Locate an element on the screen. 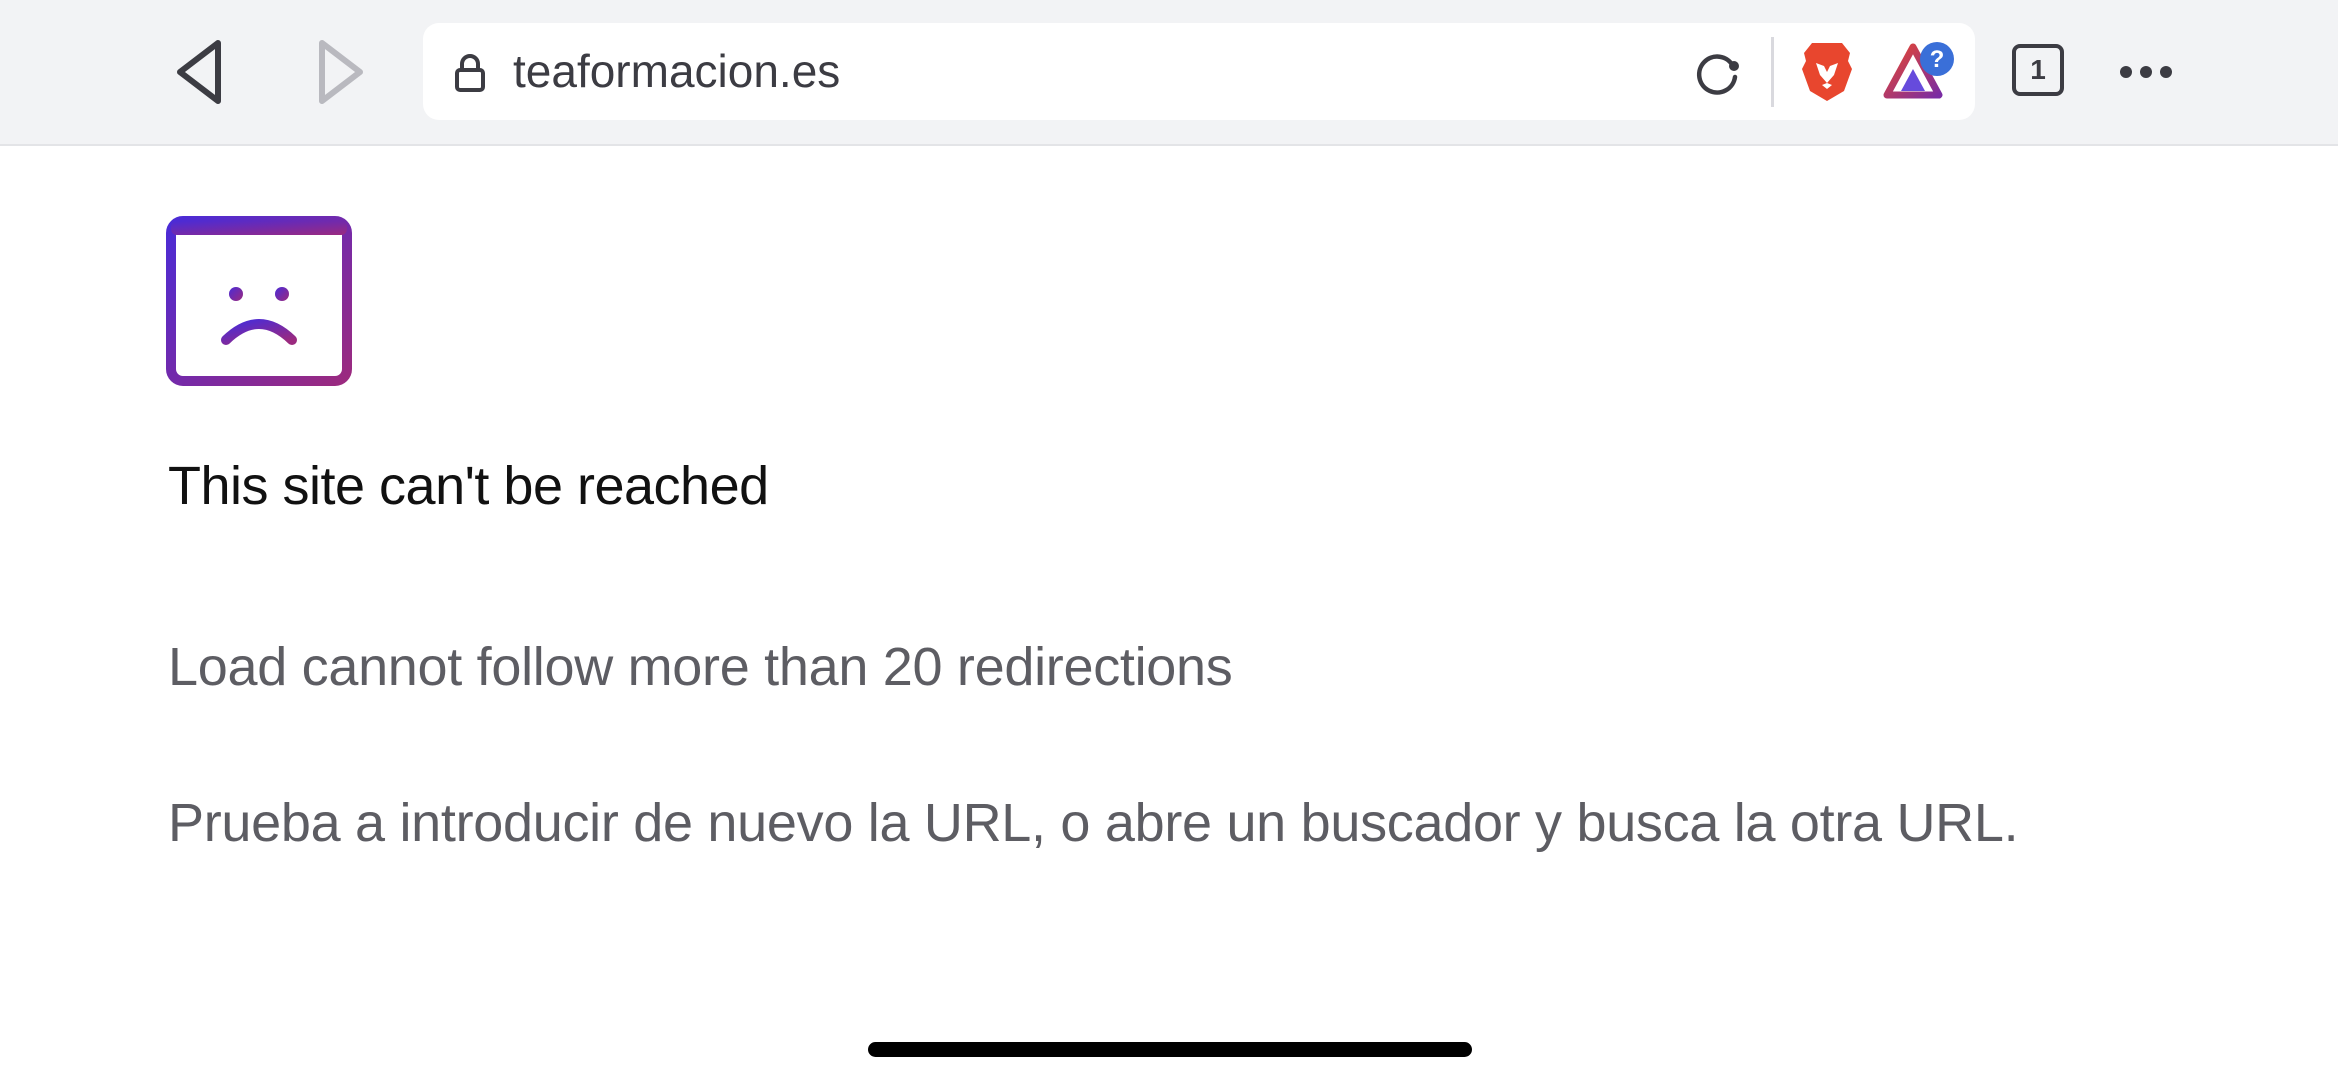 The width and height of the screenshot is (2338, 1080). reload-icon is located at coordinates (1717, 73).